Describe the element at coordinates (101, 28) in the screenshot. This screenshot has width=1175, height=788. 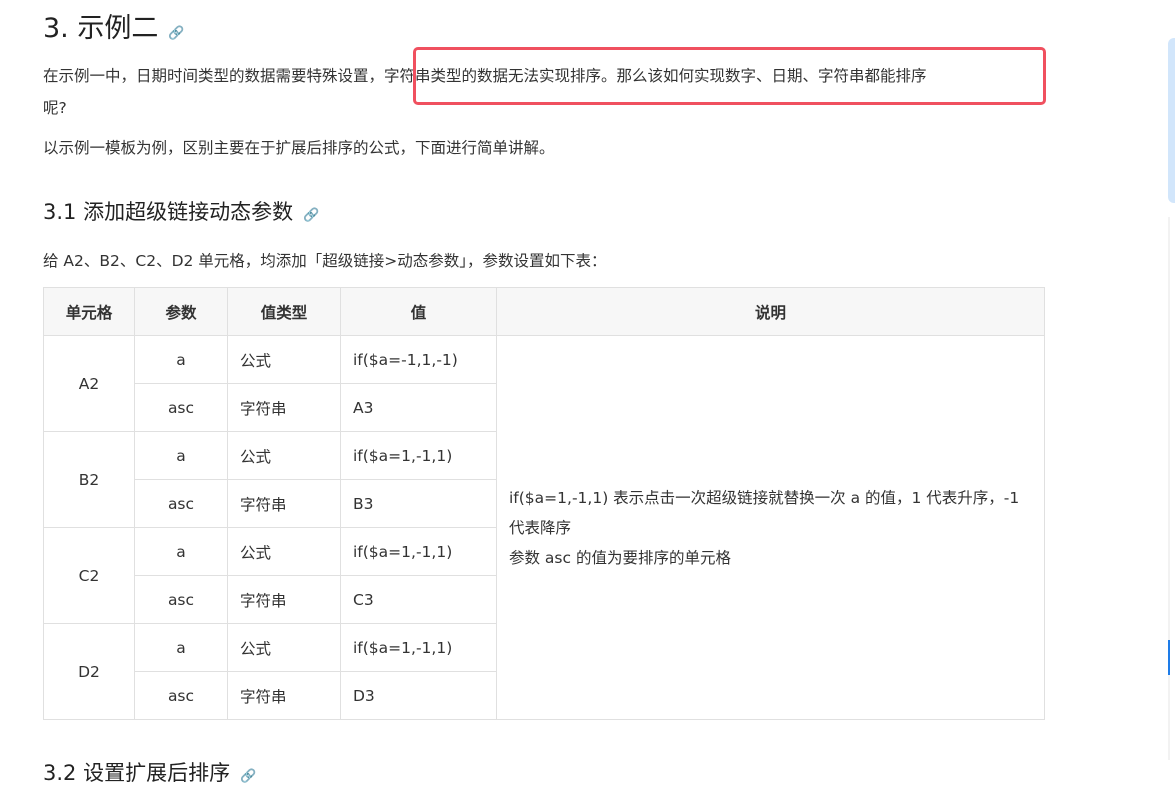
I see `heading-text: 3. 示例二` at that location.